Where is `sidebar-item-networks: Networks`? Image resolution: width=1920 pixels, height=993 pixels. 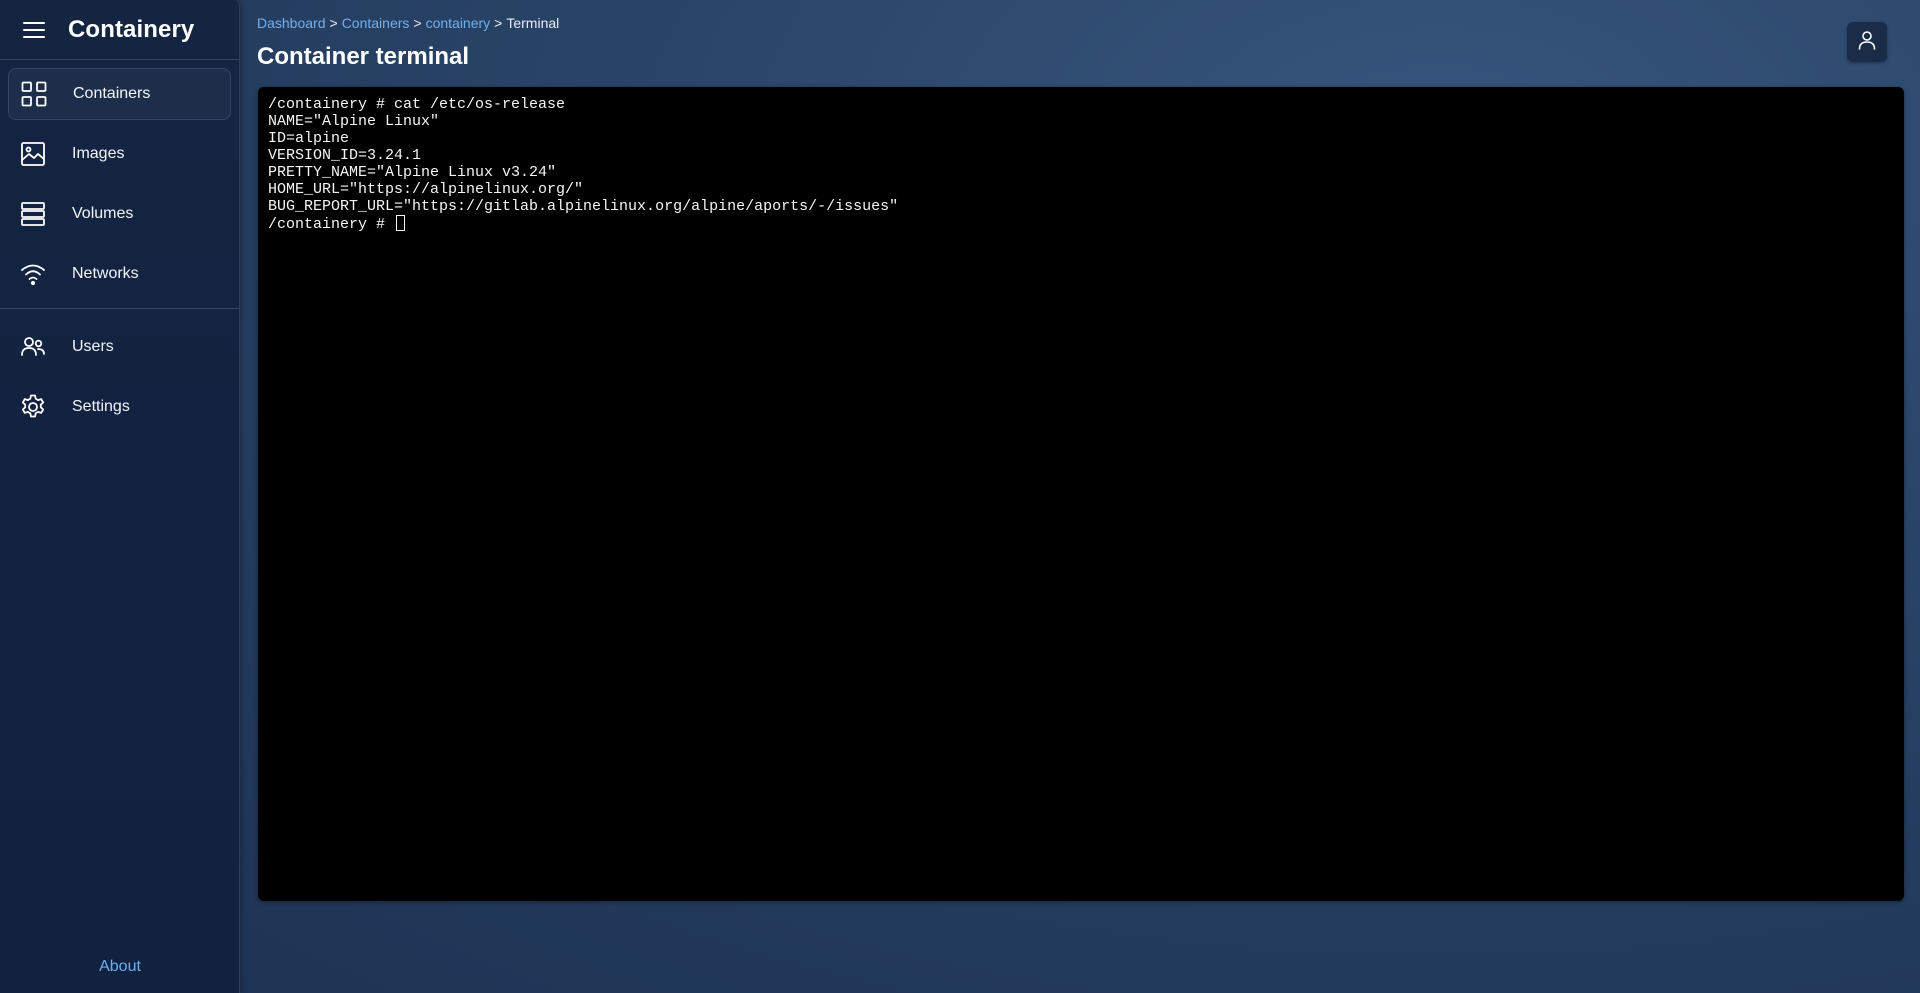
sidebar-item-networks: Networks is located at coordinates (119, 274).